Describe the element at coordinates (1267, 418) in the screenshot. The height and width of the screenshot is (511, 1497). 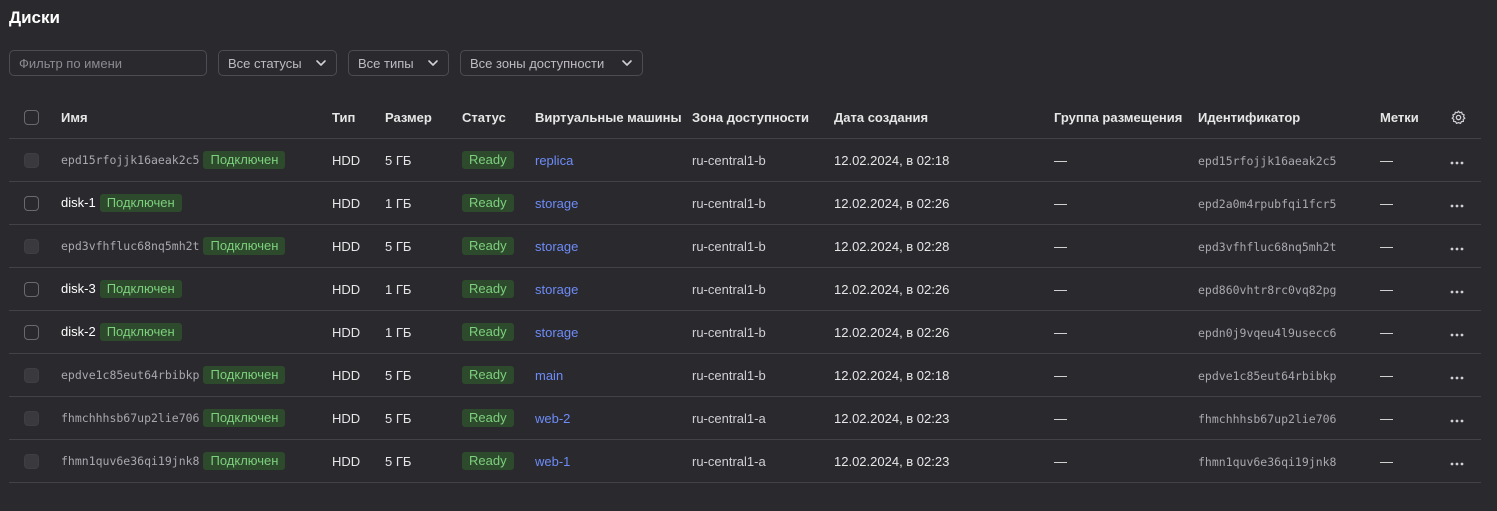
I see `disk-id: fhmchhhsb67up2lie706` at that location.